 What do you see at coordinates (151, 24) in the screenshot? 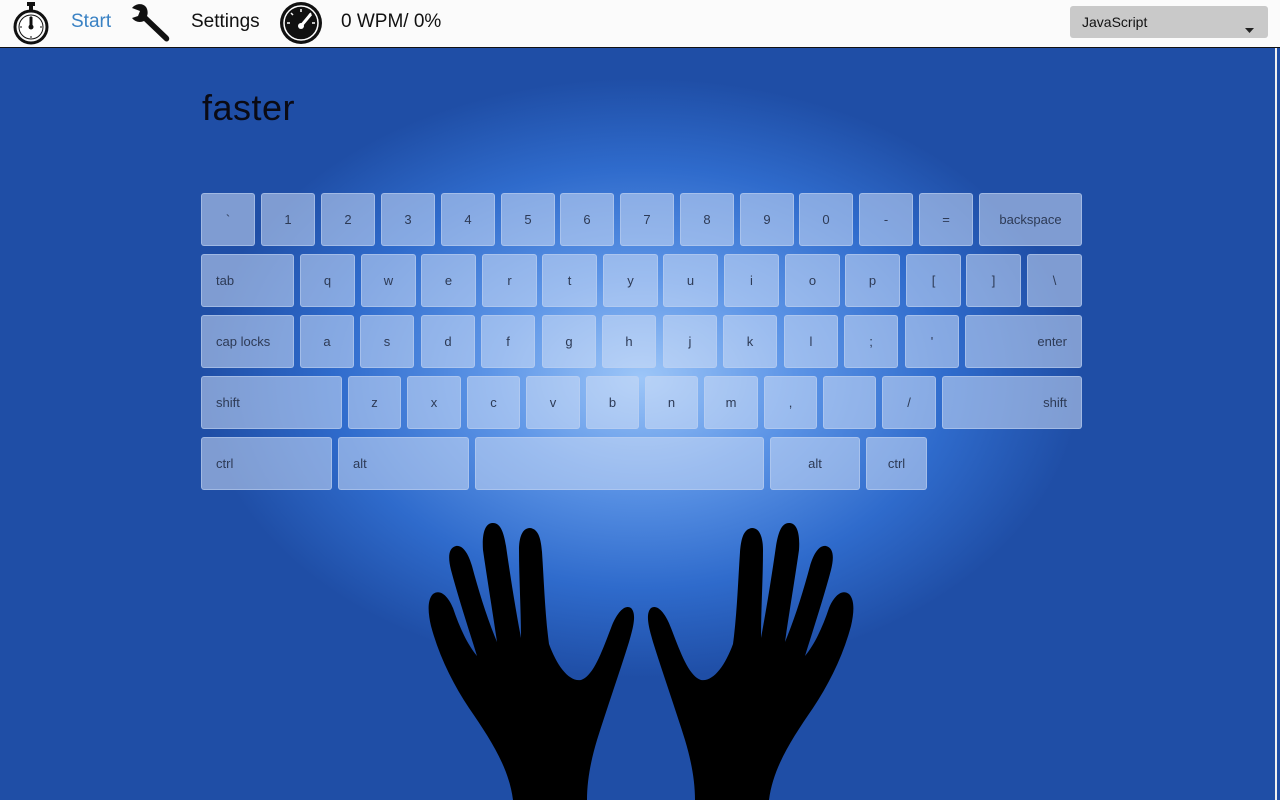
I see `wrench-icon` at bounding box center [151, 24].